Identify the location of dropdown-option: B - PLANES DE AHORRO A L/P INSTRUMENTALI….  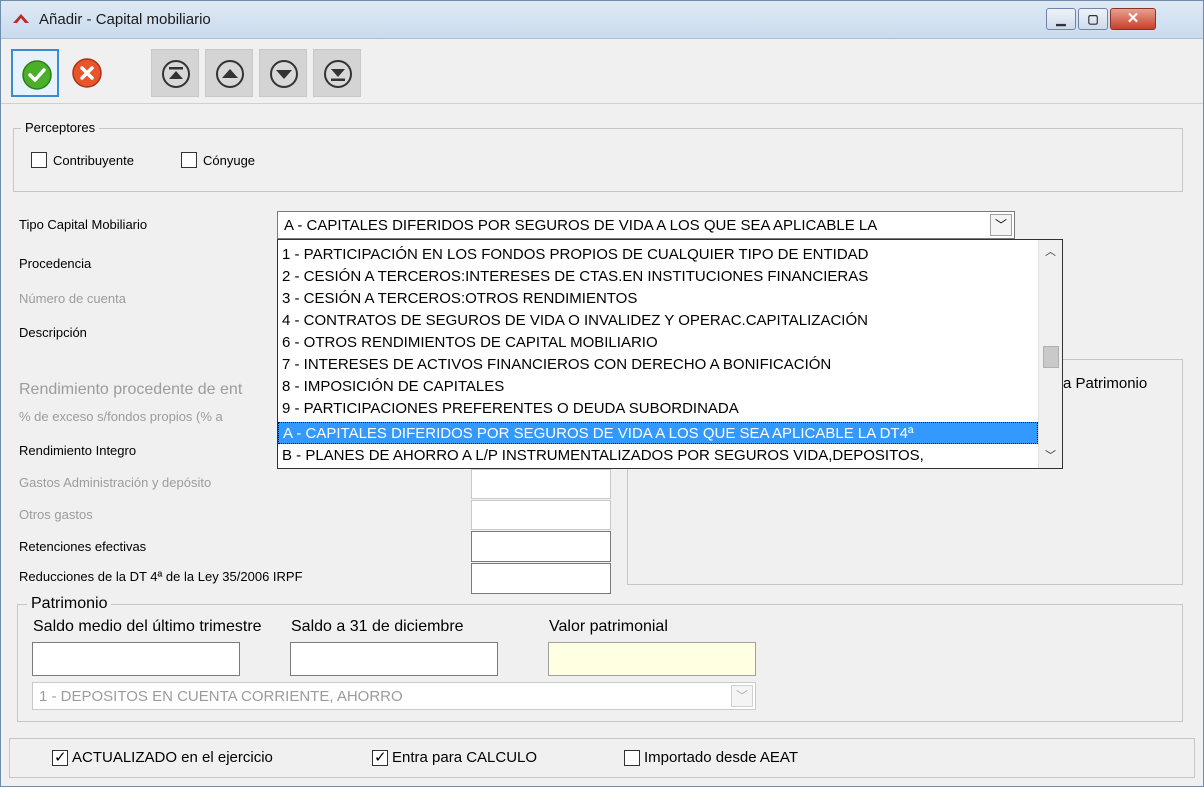
(658, 456).